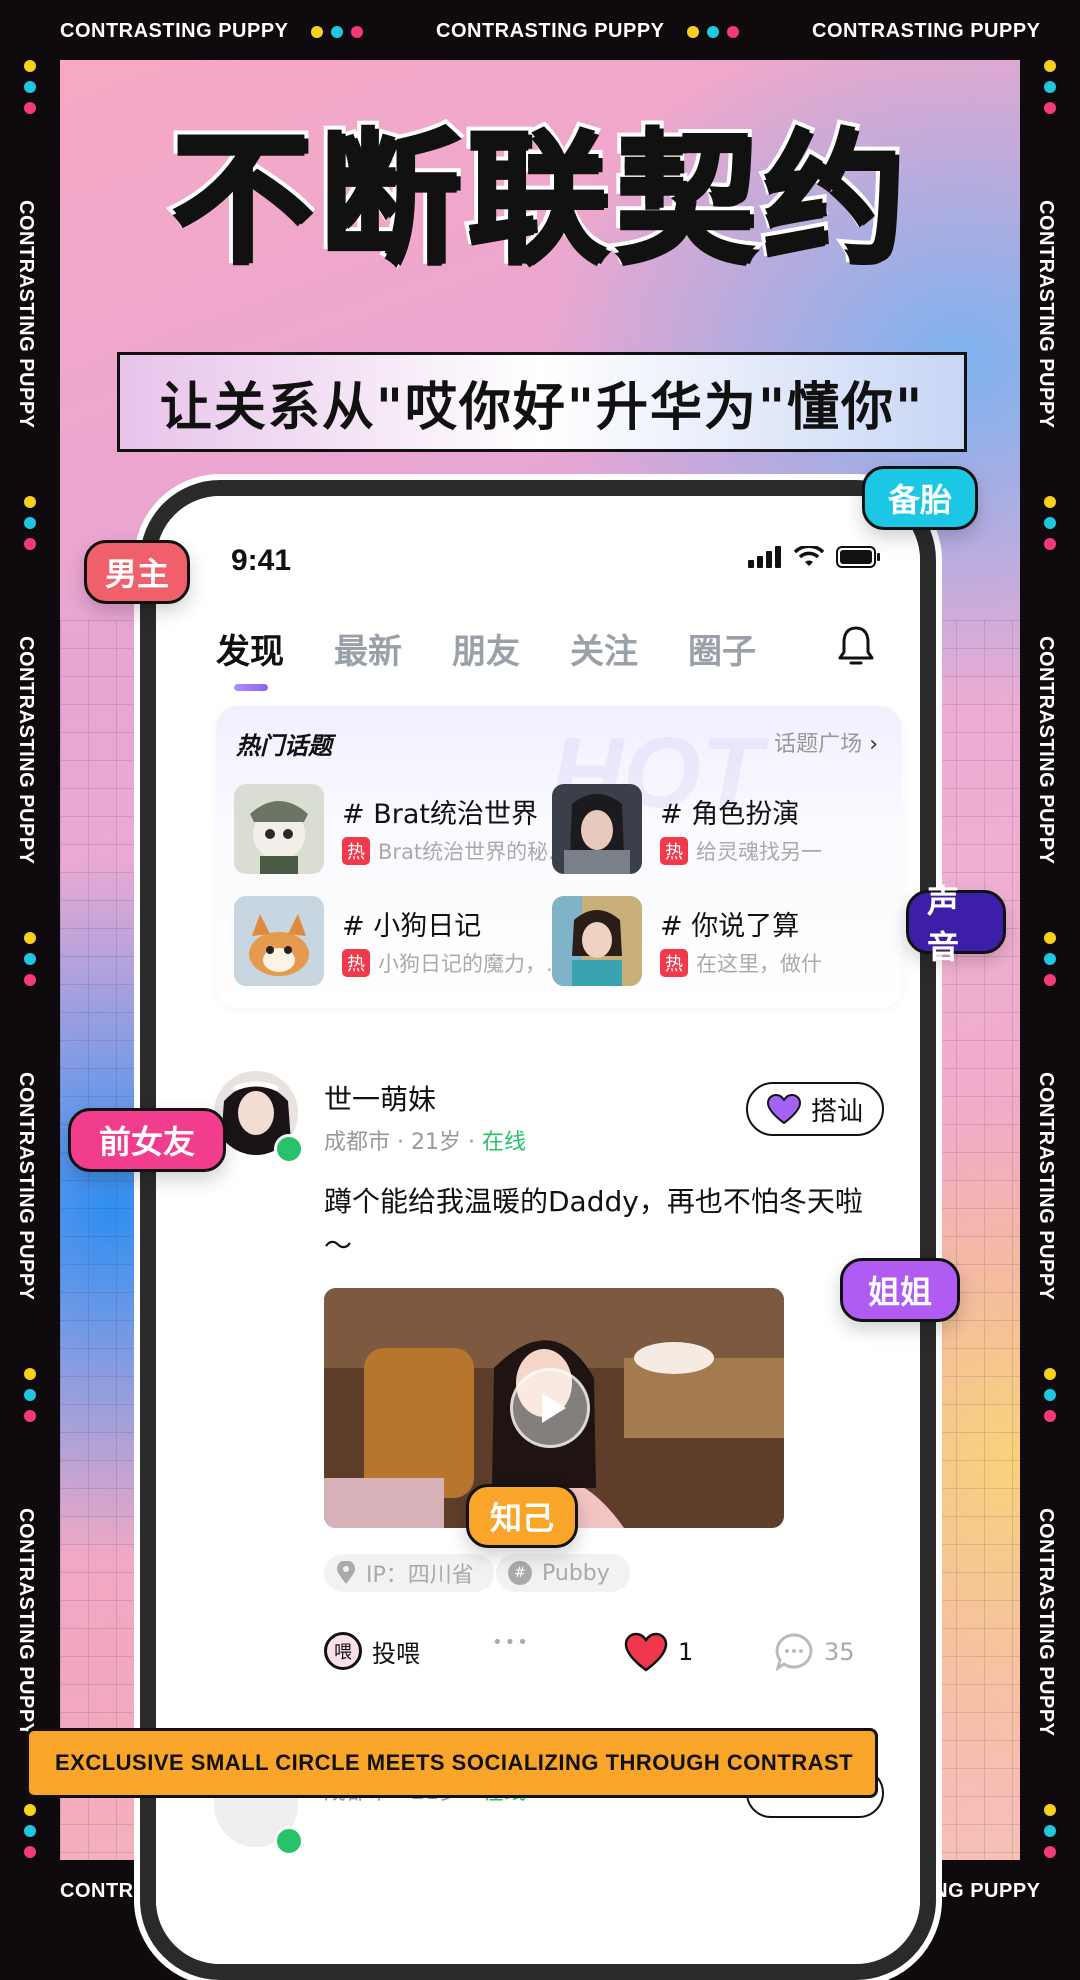 This screenshot has width=1080, height=1980. I want to click on post-username: 世一萌妹, so click(380, 1098).